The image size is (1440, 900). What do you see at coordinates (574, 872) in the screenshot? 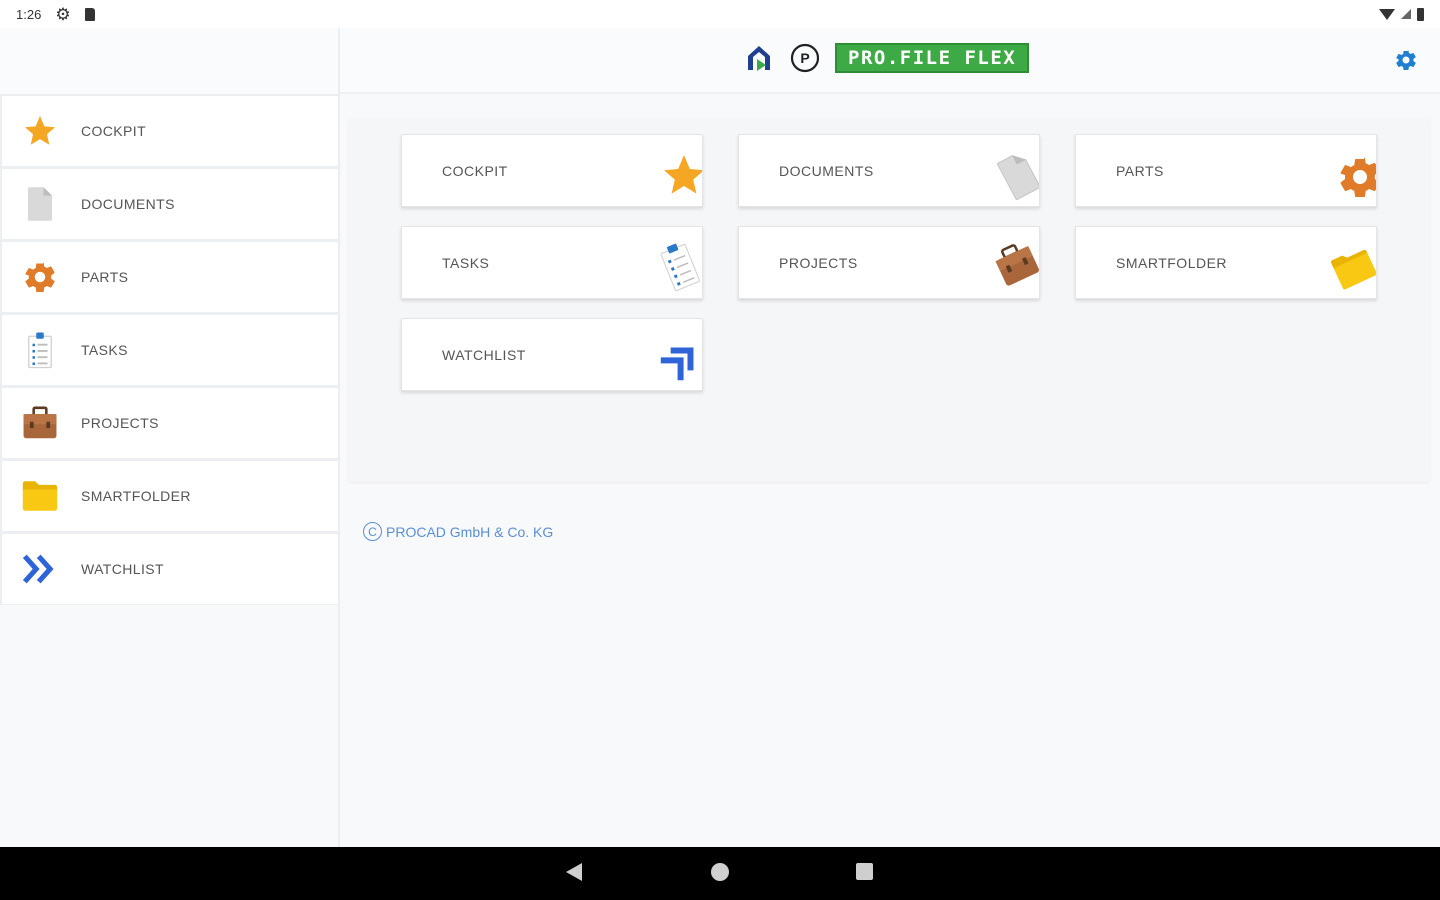
I see `back-button` at bounding box center [574, 872].